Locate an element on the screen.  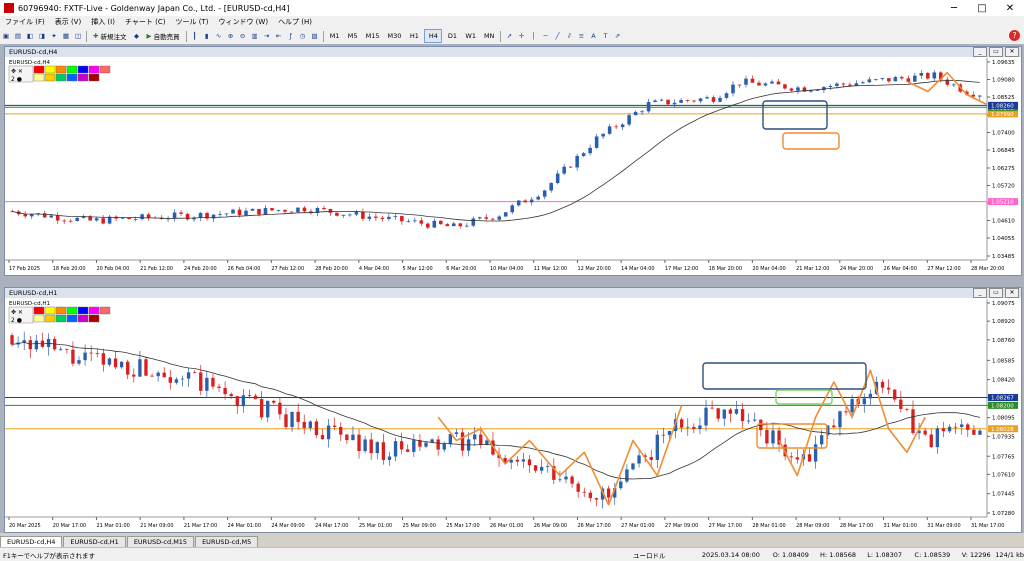
period-m15: M15 is located at coordinates (373, 36).